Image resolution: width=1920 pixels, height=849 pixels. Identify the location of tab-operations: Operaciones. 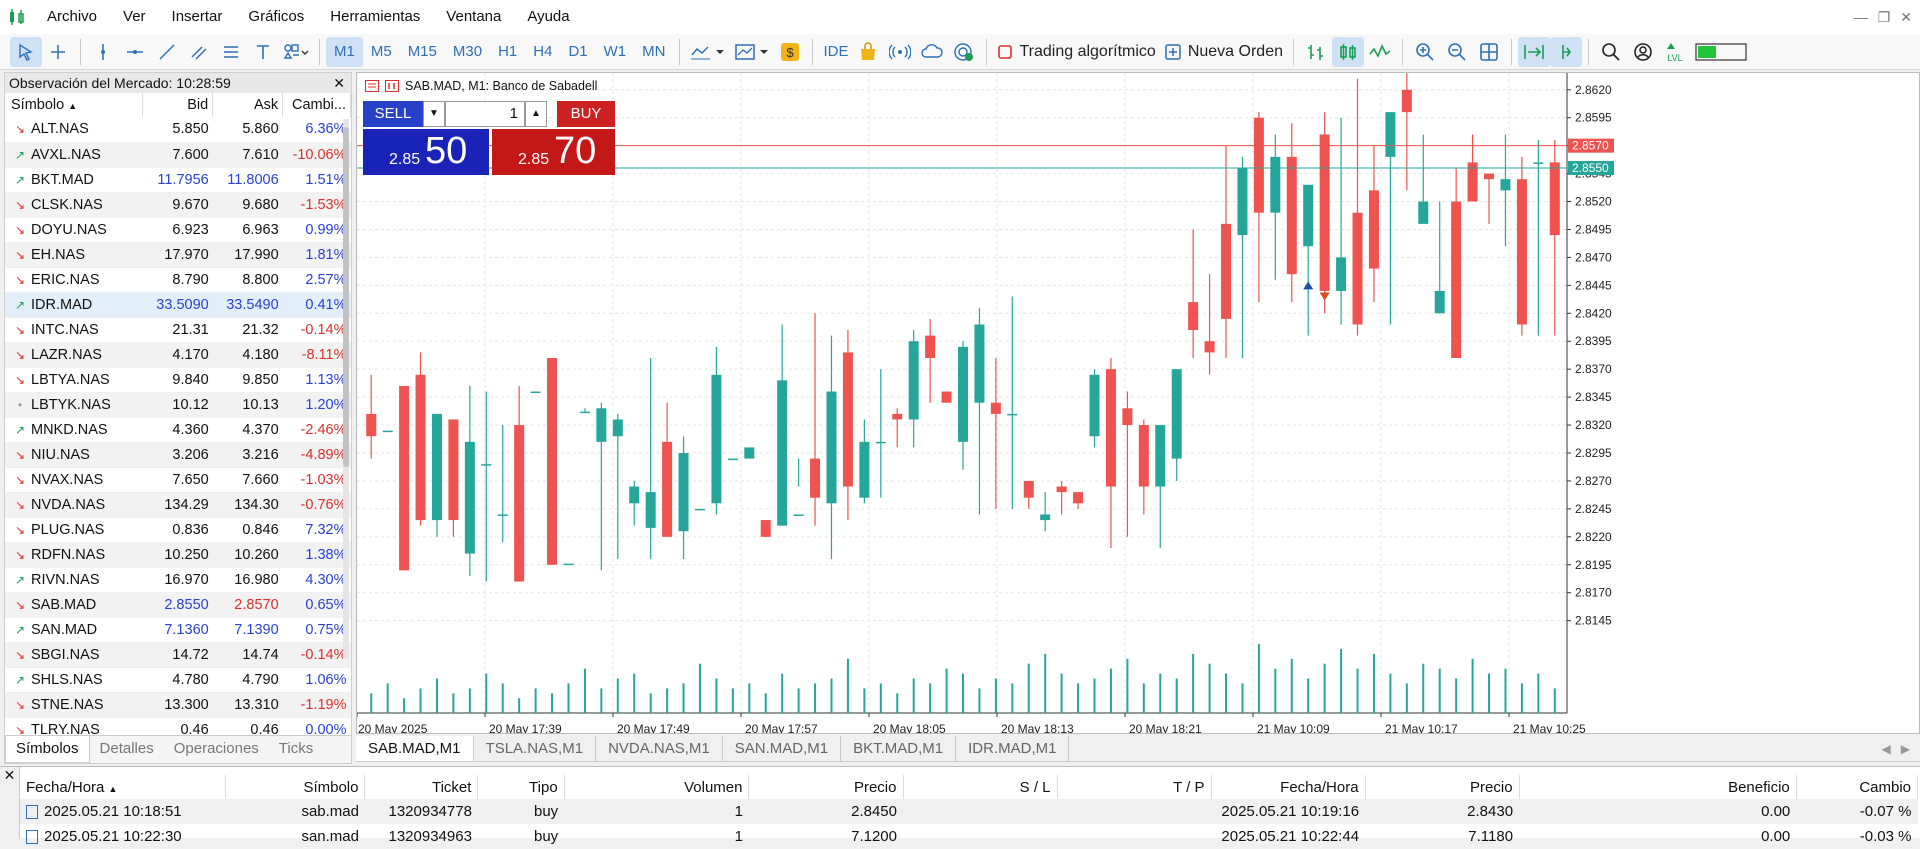
(216, 749).